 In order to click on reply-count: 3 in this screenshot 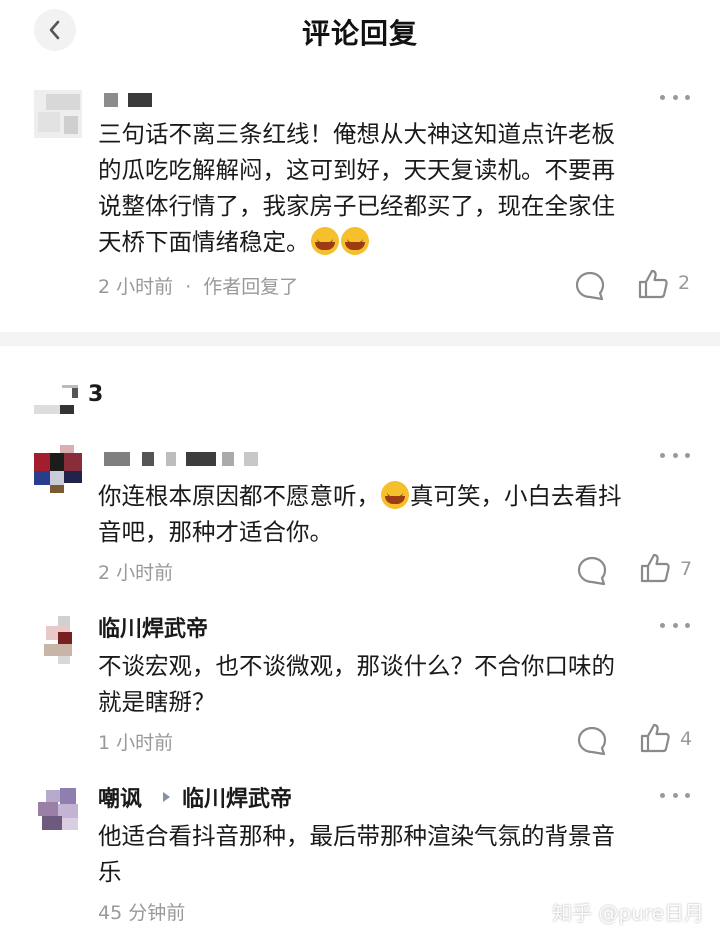, I will do `click(96, 394)`.